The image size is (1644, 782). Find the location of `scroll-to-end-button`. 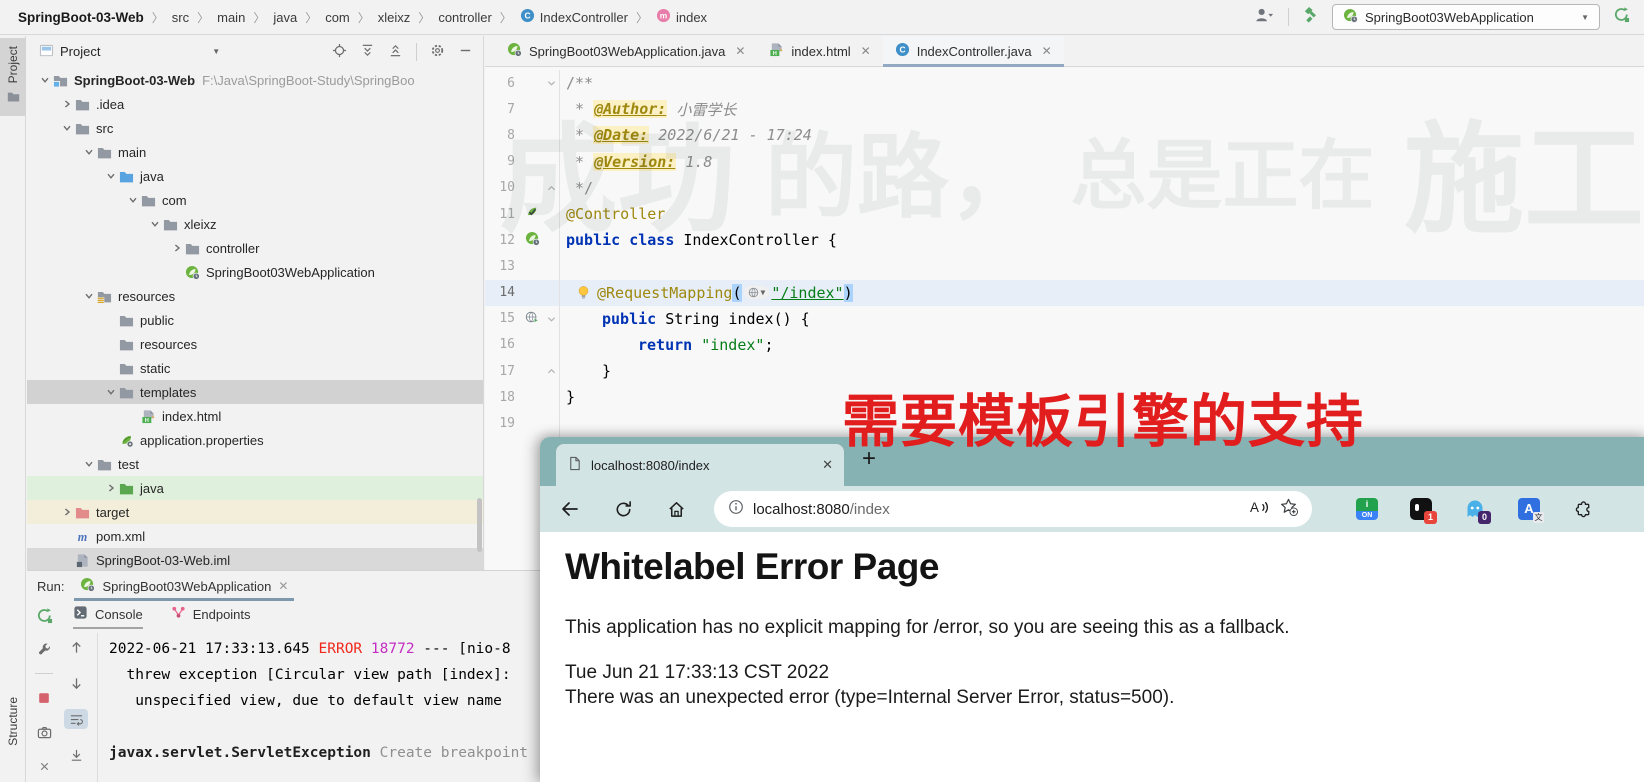

scroll-to-end-button is located at coordinates (76, 755).